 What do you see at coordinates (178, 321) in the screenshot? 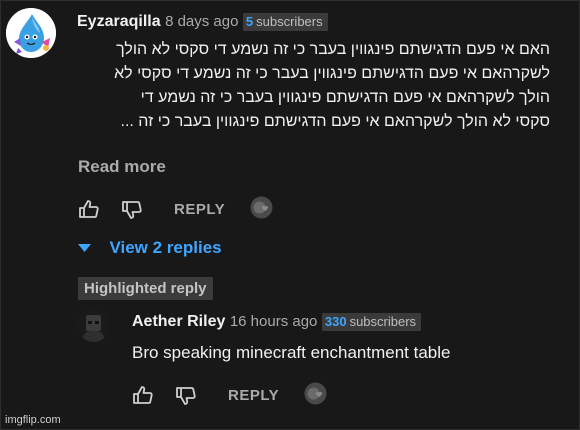
I see `reply-author-name: Aether Riley` at bounding box center [178, 321].